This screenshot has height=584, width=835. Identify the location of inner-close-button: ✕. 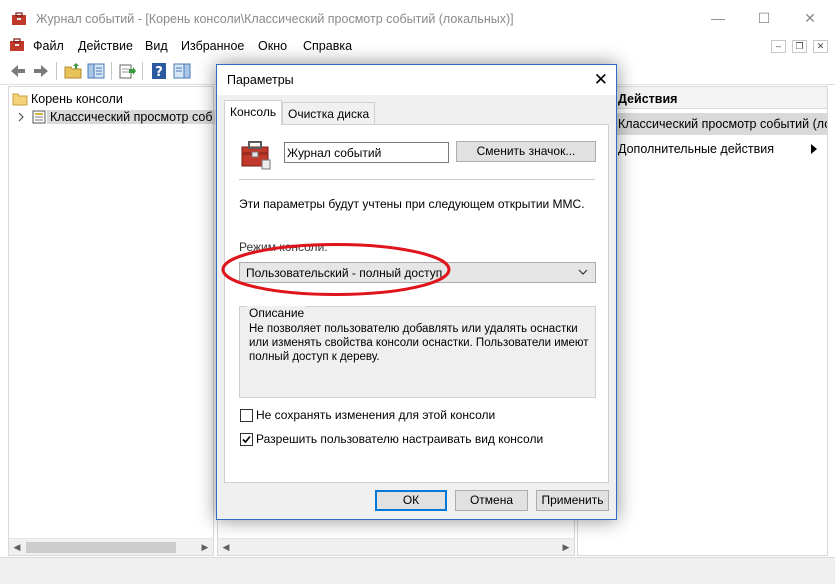
(820, 46).